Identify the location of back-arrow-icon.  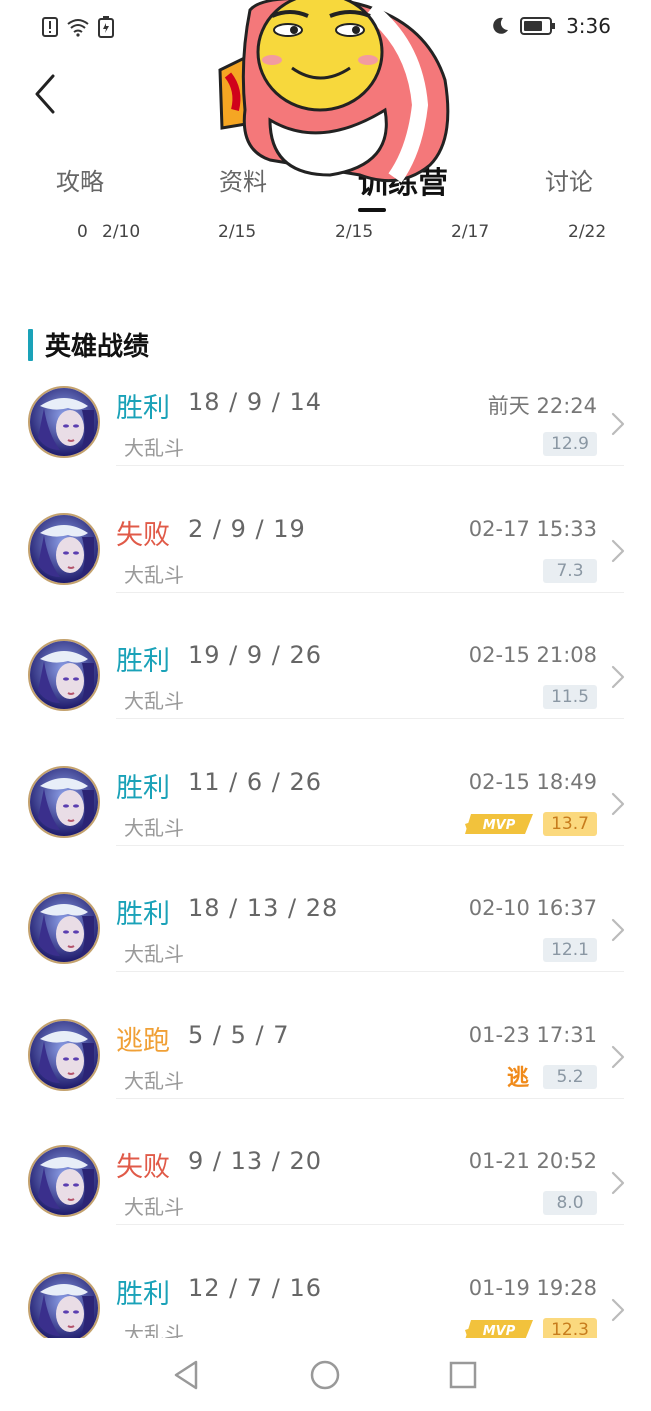
(45, 94).